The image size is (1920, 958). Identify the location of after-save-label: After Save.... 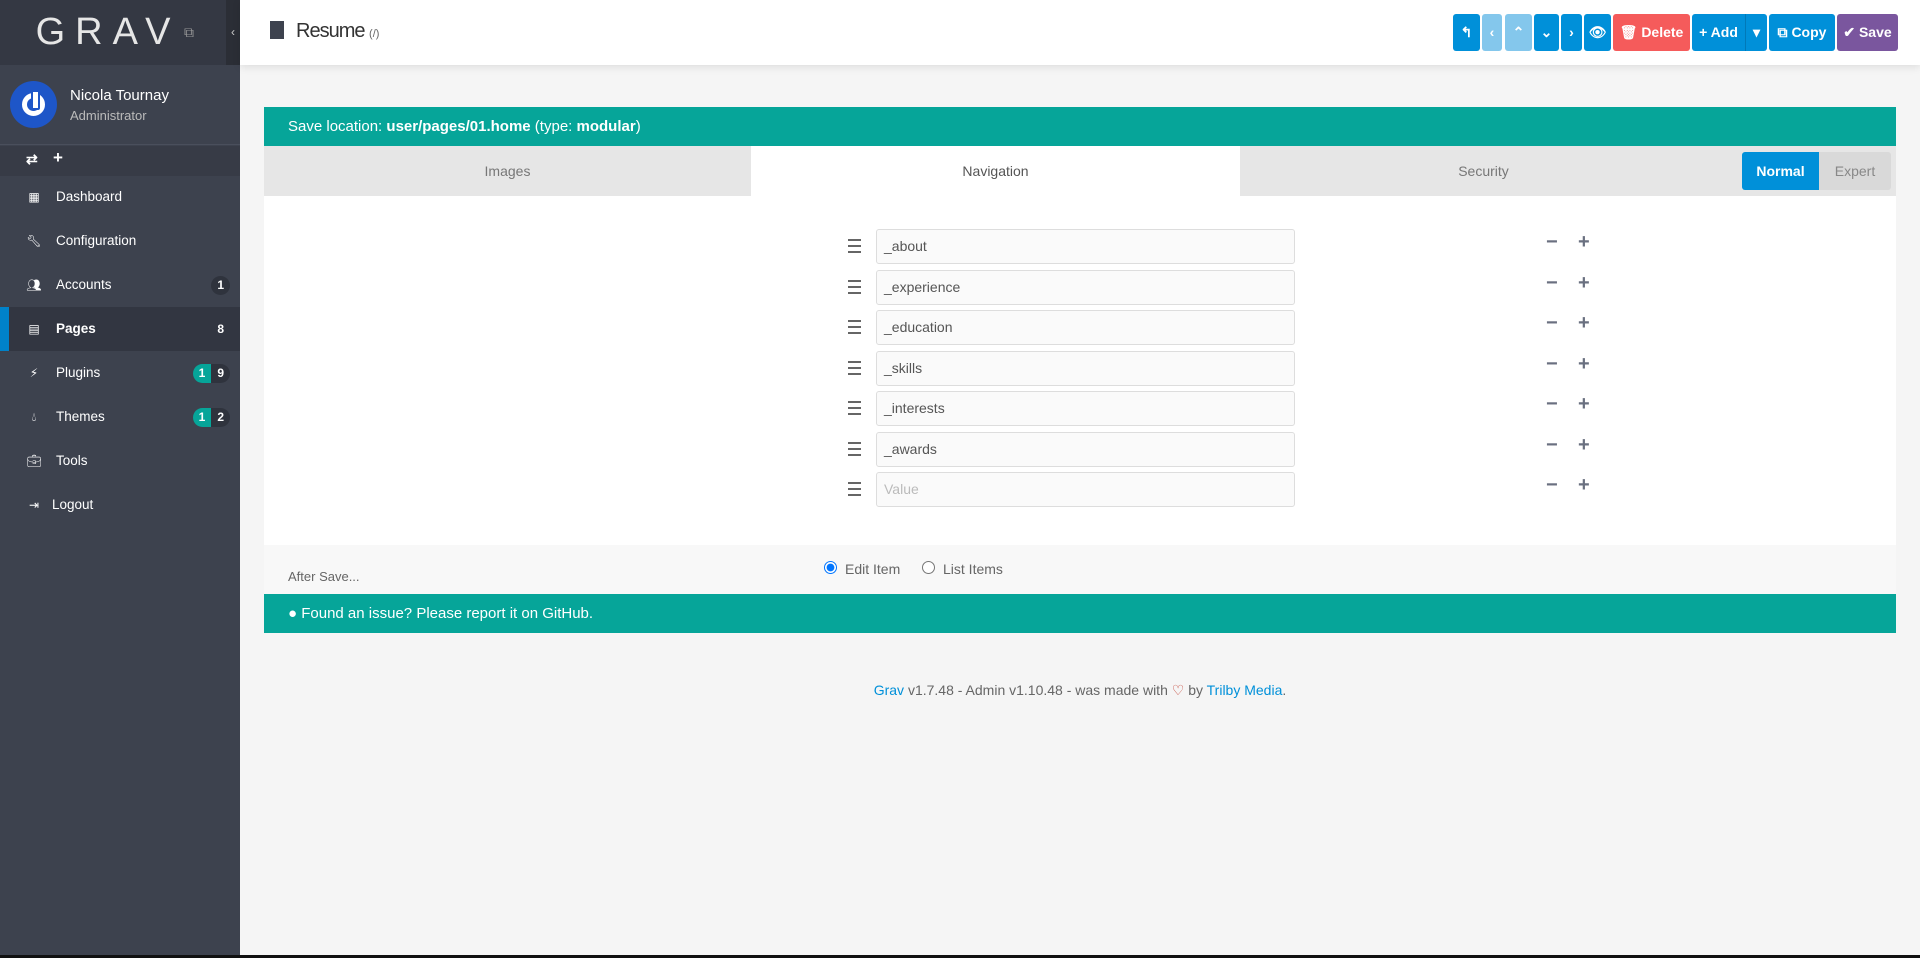
(324, 576).